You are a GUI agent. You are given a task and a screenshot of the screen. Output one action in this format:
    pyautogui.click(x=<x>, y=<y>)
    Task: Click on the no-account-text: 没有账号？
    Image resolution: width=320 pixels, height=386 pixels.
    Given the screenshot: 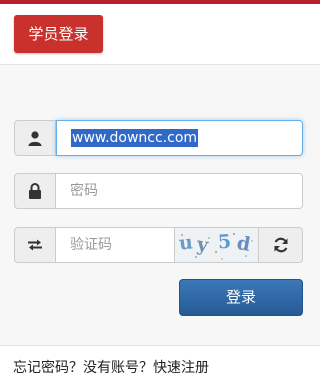 What is the action you would take?
    pyautogui.click(x=118, y=368)
    